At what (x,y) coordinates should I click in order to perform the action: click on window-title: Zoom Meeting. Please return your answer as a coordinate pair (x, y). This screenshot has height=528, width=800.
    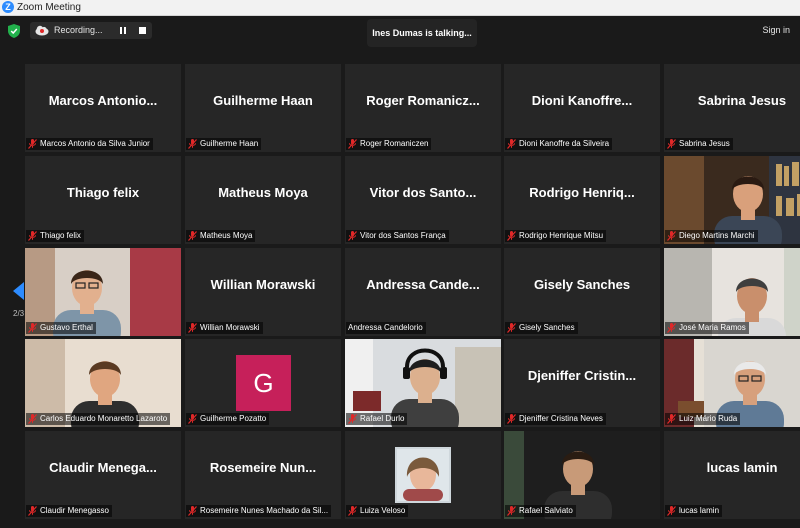
    Looking at the image, I should click on (49, 7).